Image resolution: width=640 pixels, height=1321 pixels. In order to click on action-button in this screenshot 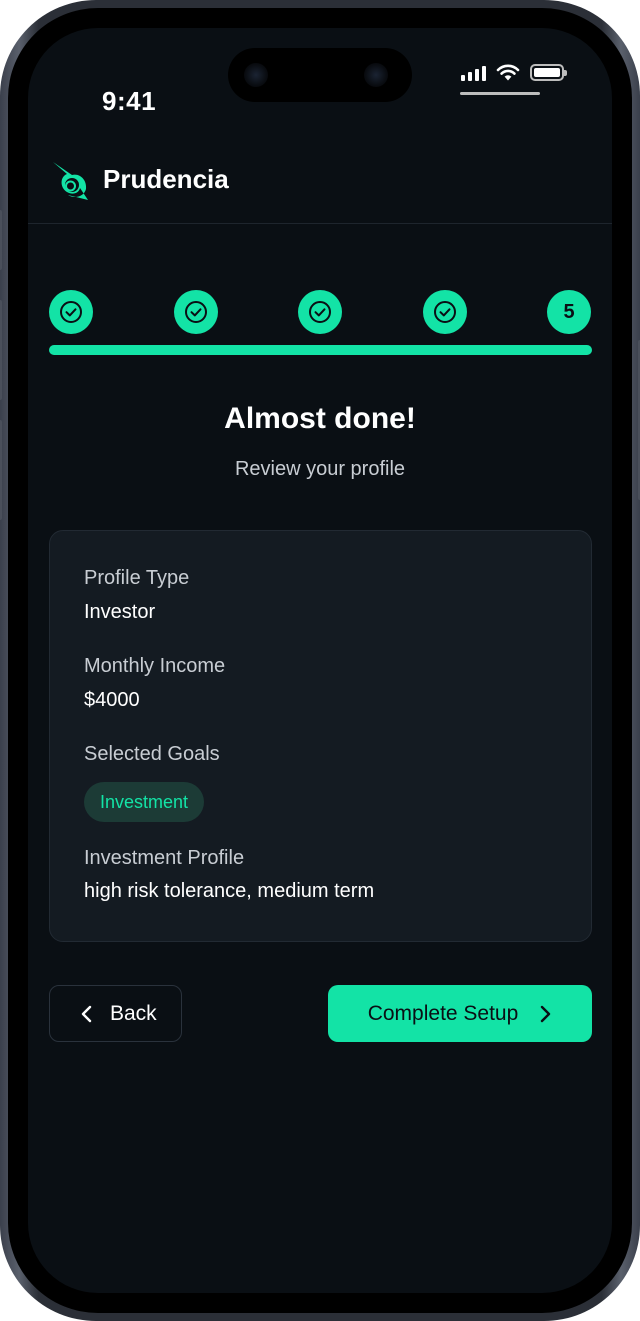, I will do `click(1, 240)`.